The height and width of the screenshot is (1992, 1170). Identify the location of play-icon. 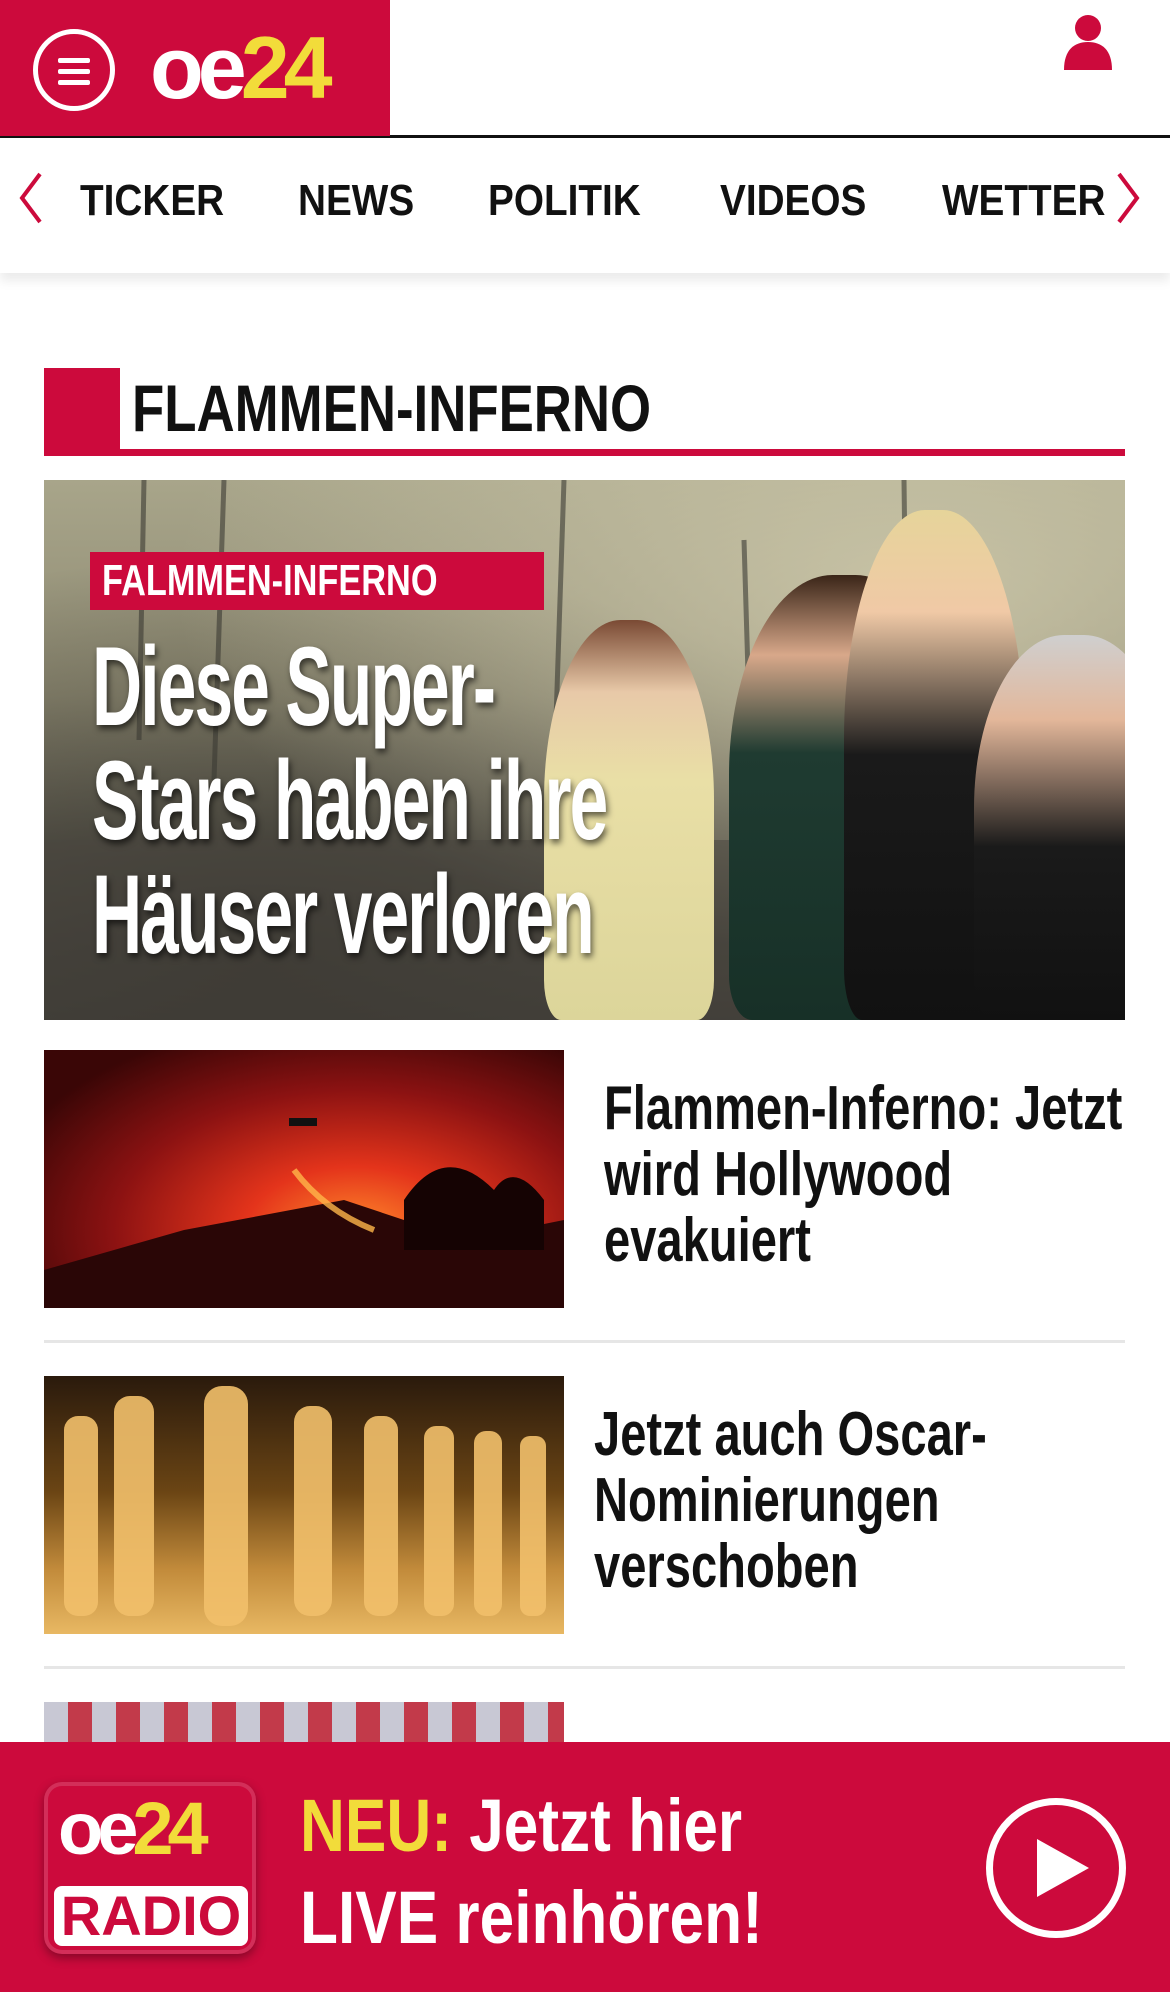
(1056, 1868).